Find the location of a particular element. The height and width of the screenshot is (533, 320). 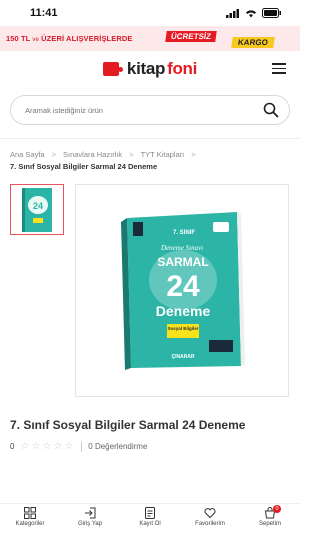

rating-divider is located at coordinates (82, 446).